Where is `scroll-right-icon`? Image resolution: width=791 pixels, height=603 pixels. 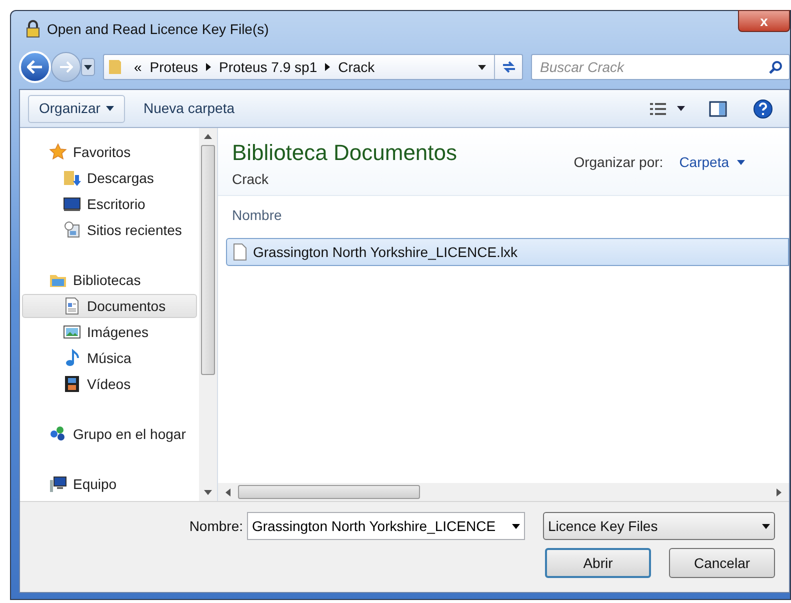 scroll-right-icon is located at coordinates (779, 492).